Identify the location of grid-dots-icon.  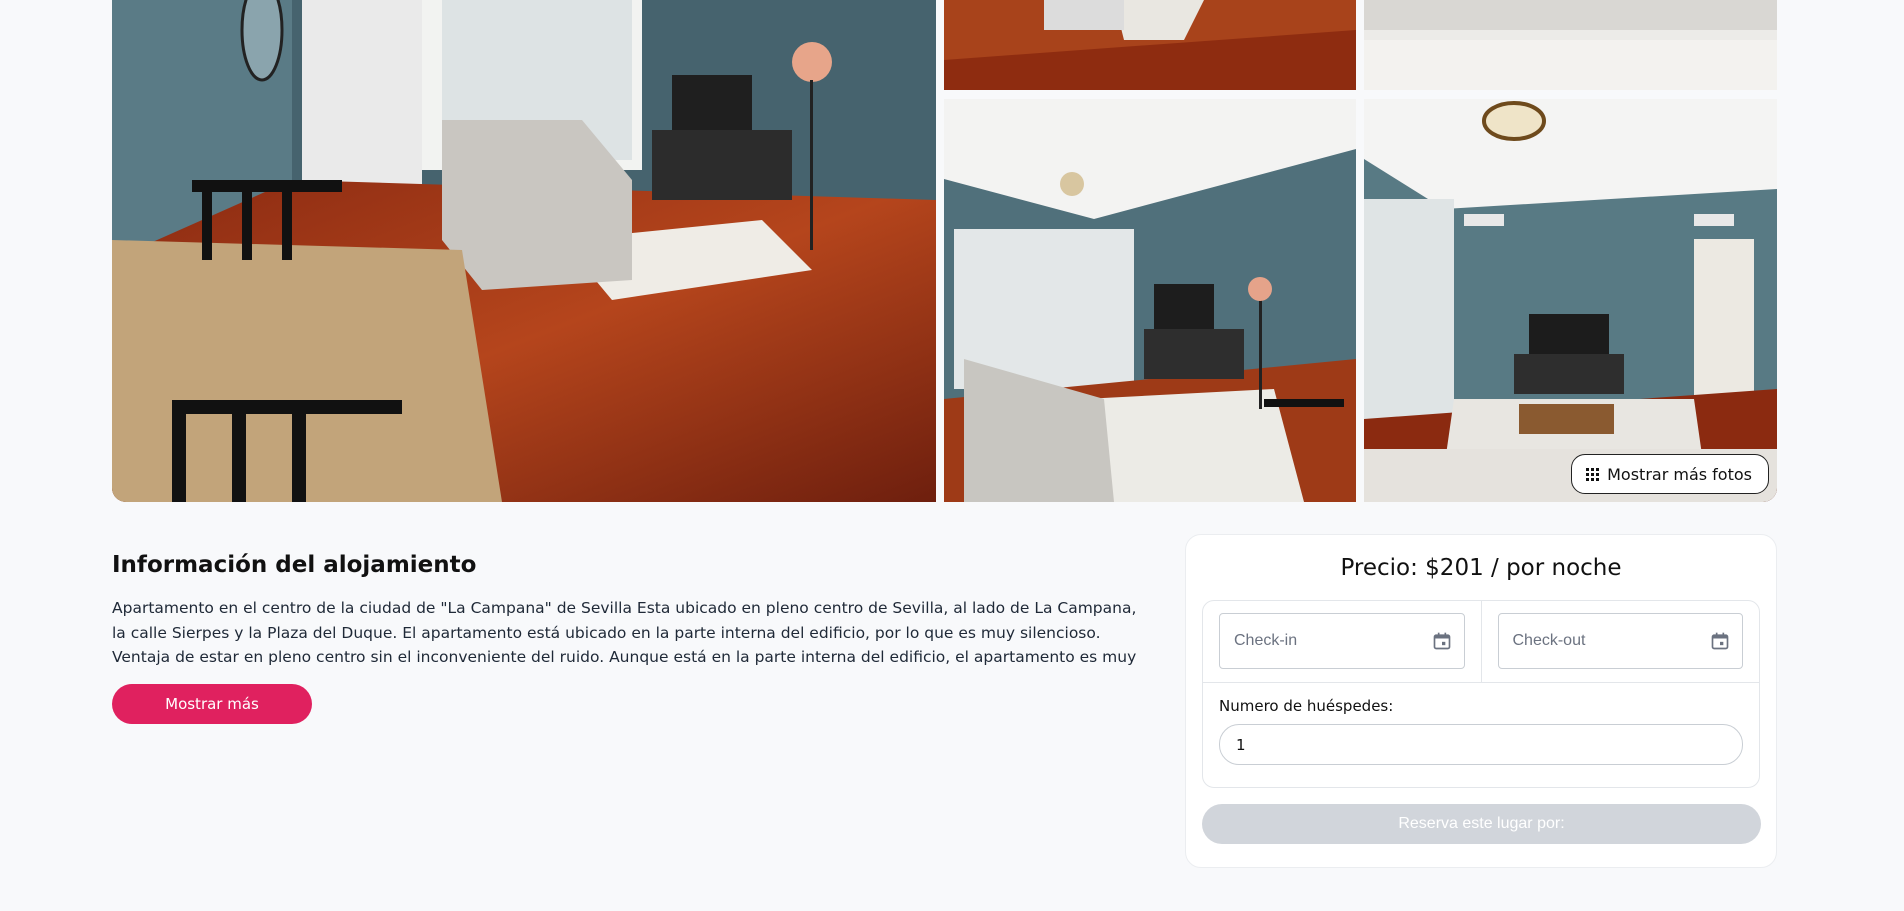
(1593, 474).